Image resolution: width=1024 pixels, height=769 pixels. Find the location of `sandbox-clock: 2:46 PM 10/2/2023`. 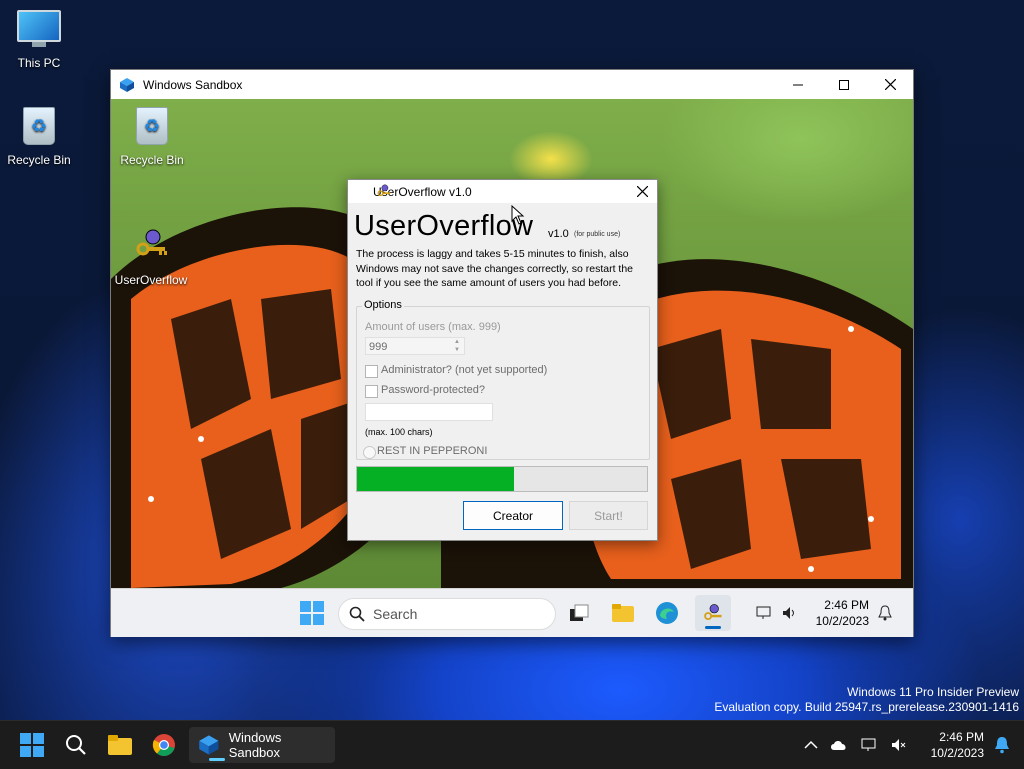

sandbox-clock: 2:46 PM 10/2/2023 is located at coordinates (840, 613).